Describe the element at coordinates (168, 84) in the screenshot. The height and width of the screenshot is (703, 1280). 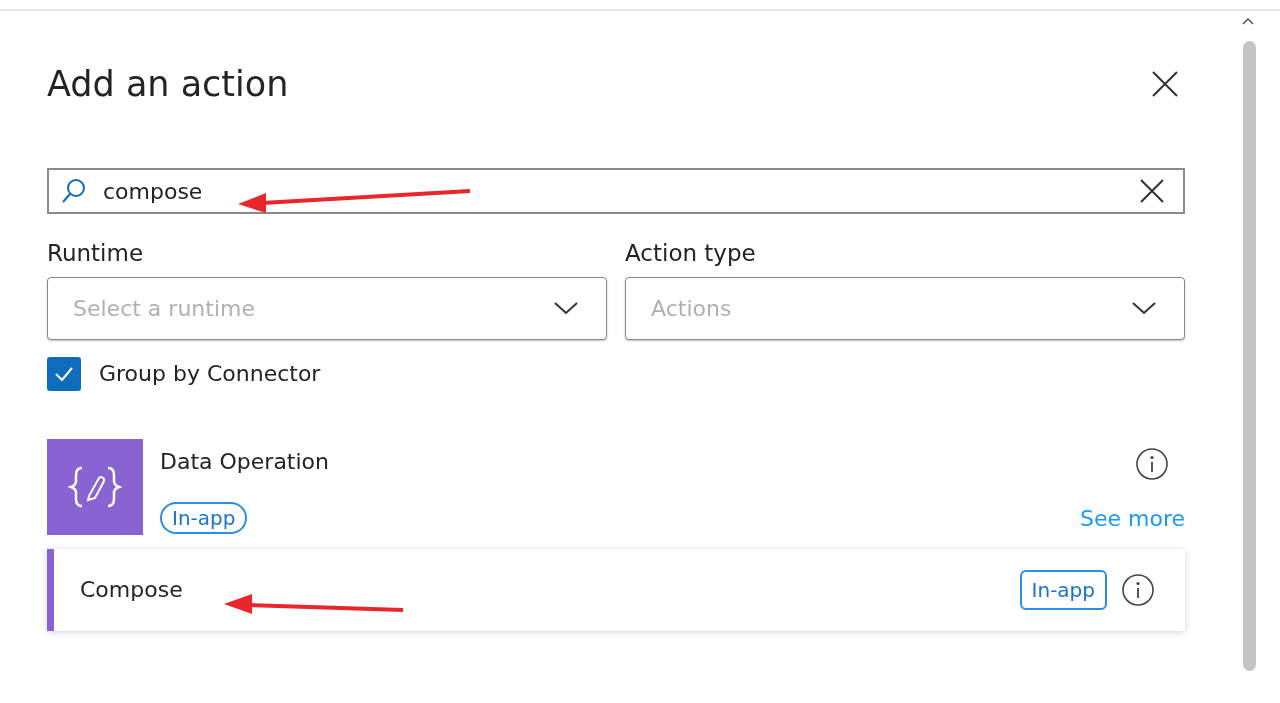
I see `panel-title: Add an action` at that location.